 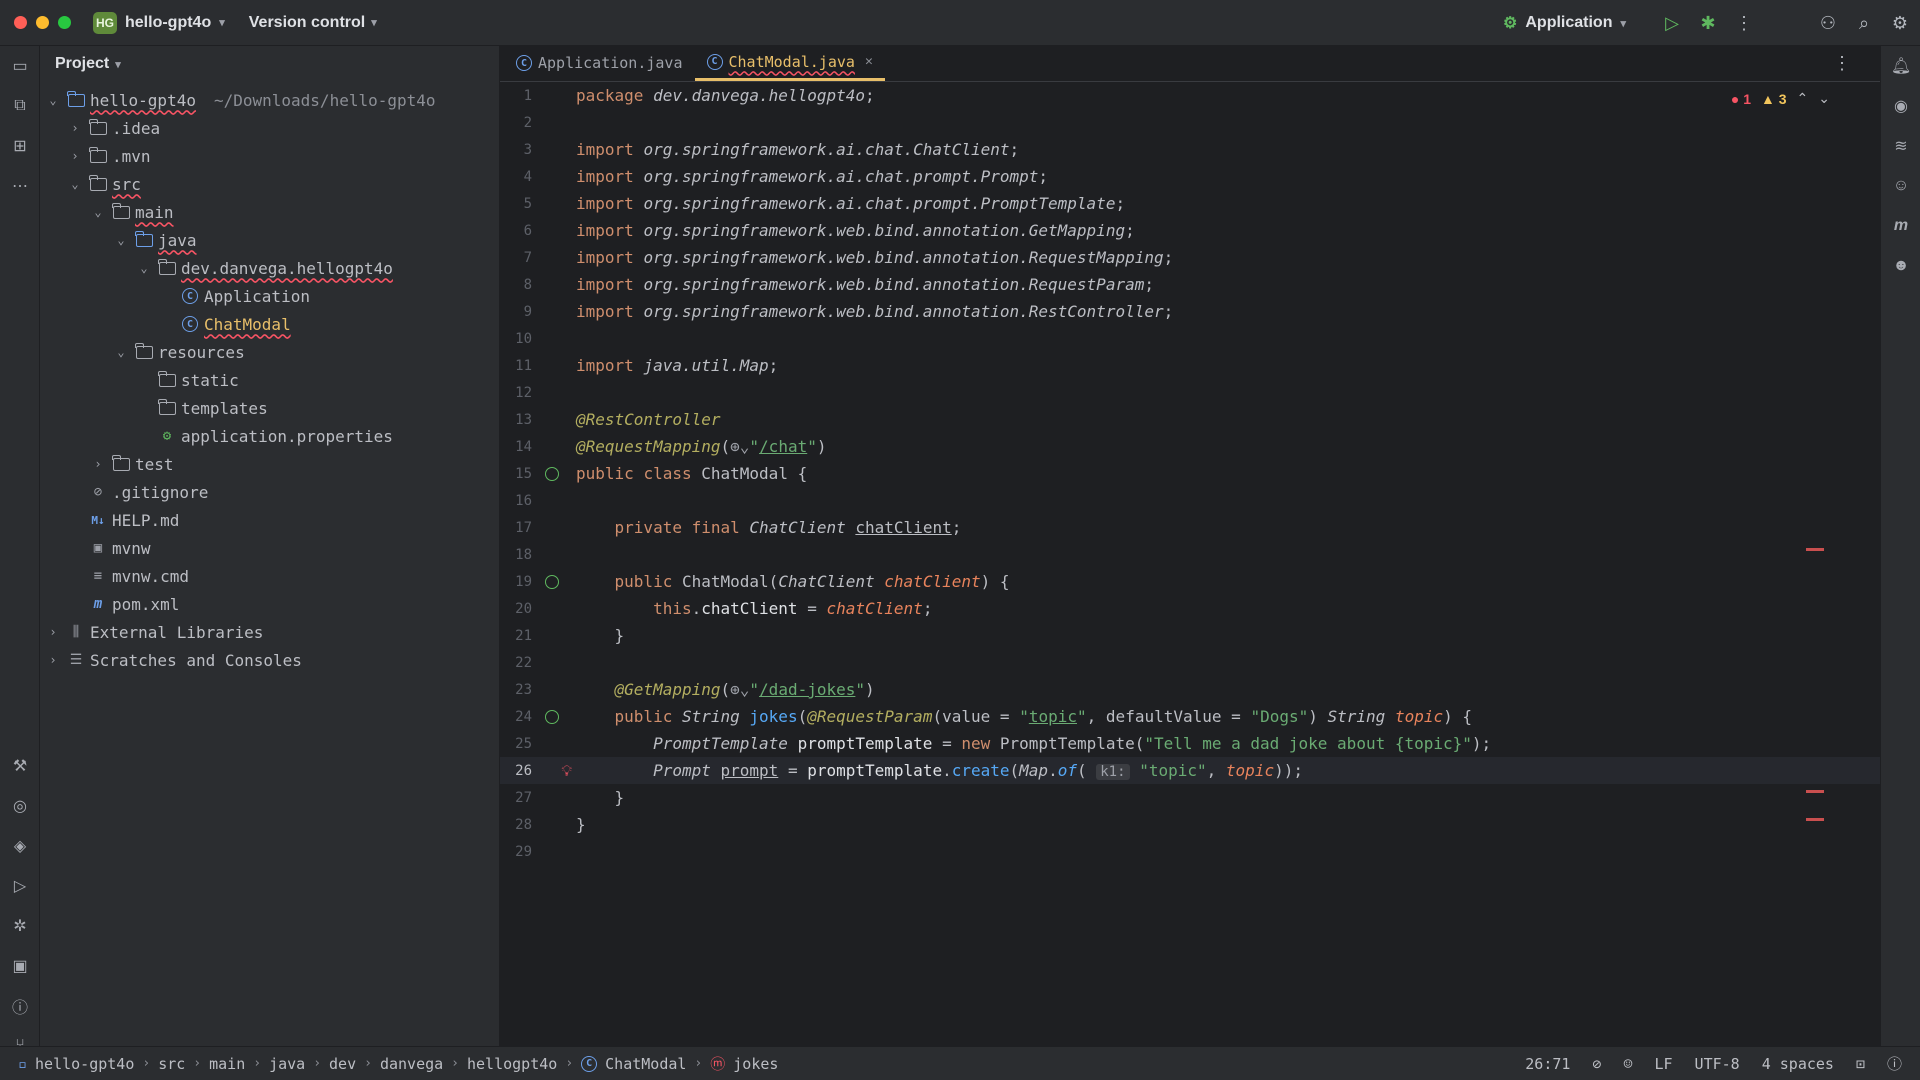 What do you see at coordinates (1900, 226) in the screenshot?
I see `maven-icon: m` at bounding box center [1900, 226].